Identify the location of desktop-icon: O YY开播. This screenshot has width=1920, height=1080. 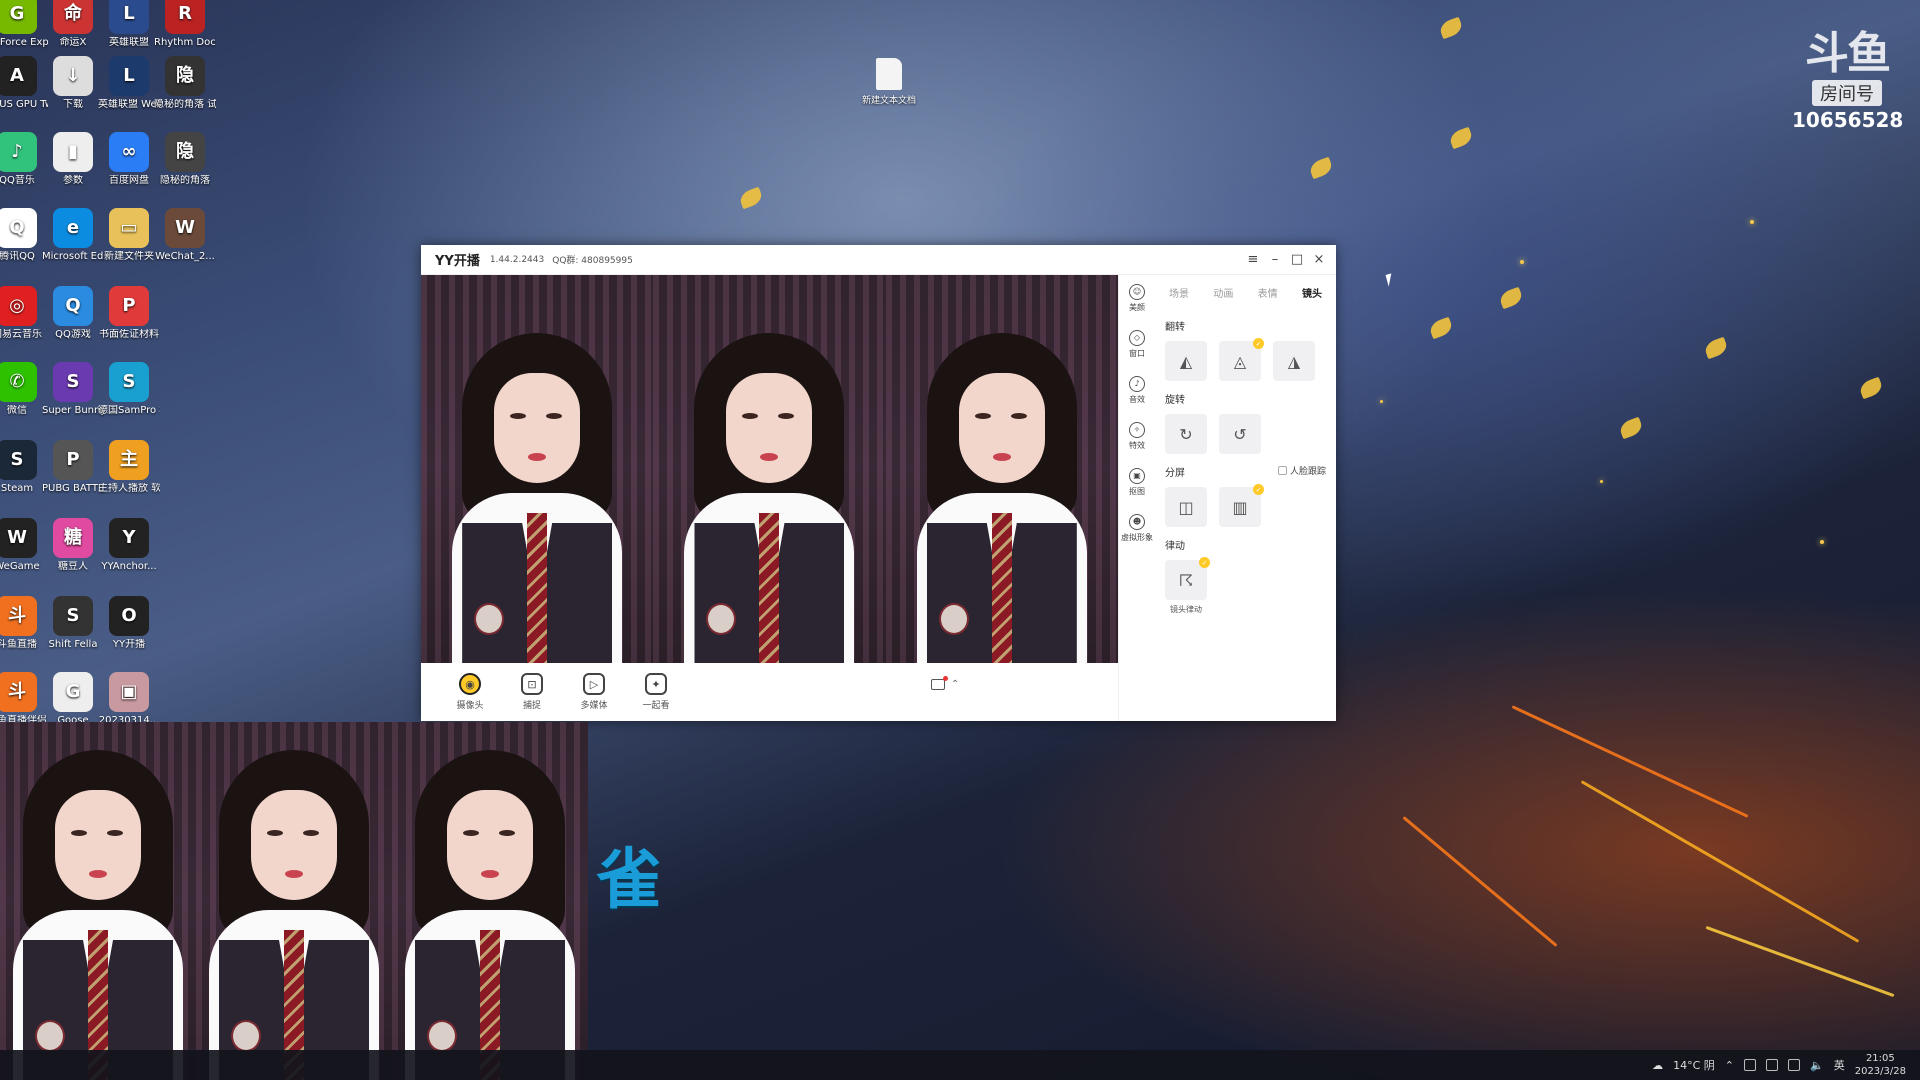
(129, 623).